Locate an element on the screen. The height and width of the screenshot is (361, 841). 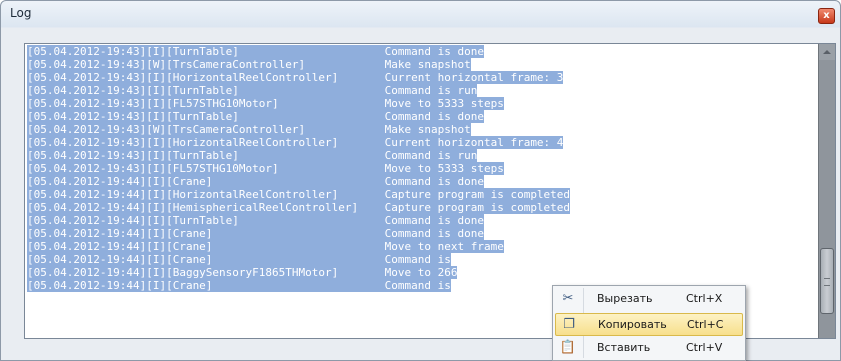
grip-icon is located at coordinates (827, 282).